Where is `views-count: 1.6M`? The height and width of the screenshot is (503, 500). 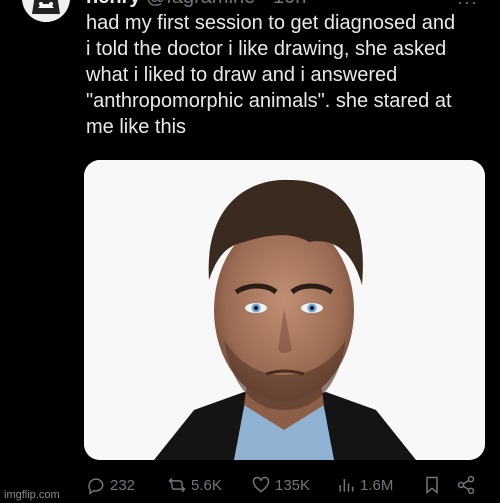 views-count: 1.6M is located at coordinates (377, 485).